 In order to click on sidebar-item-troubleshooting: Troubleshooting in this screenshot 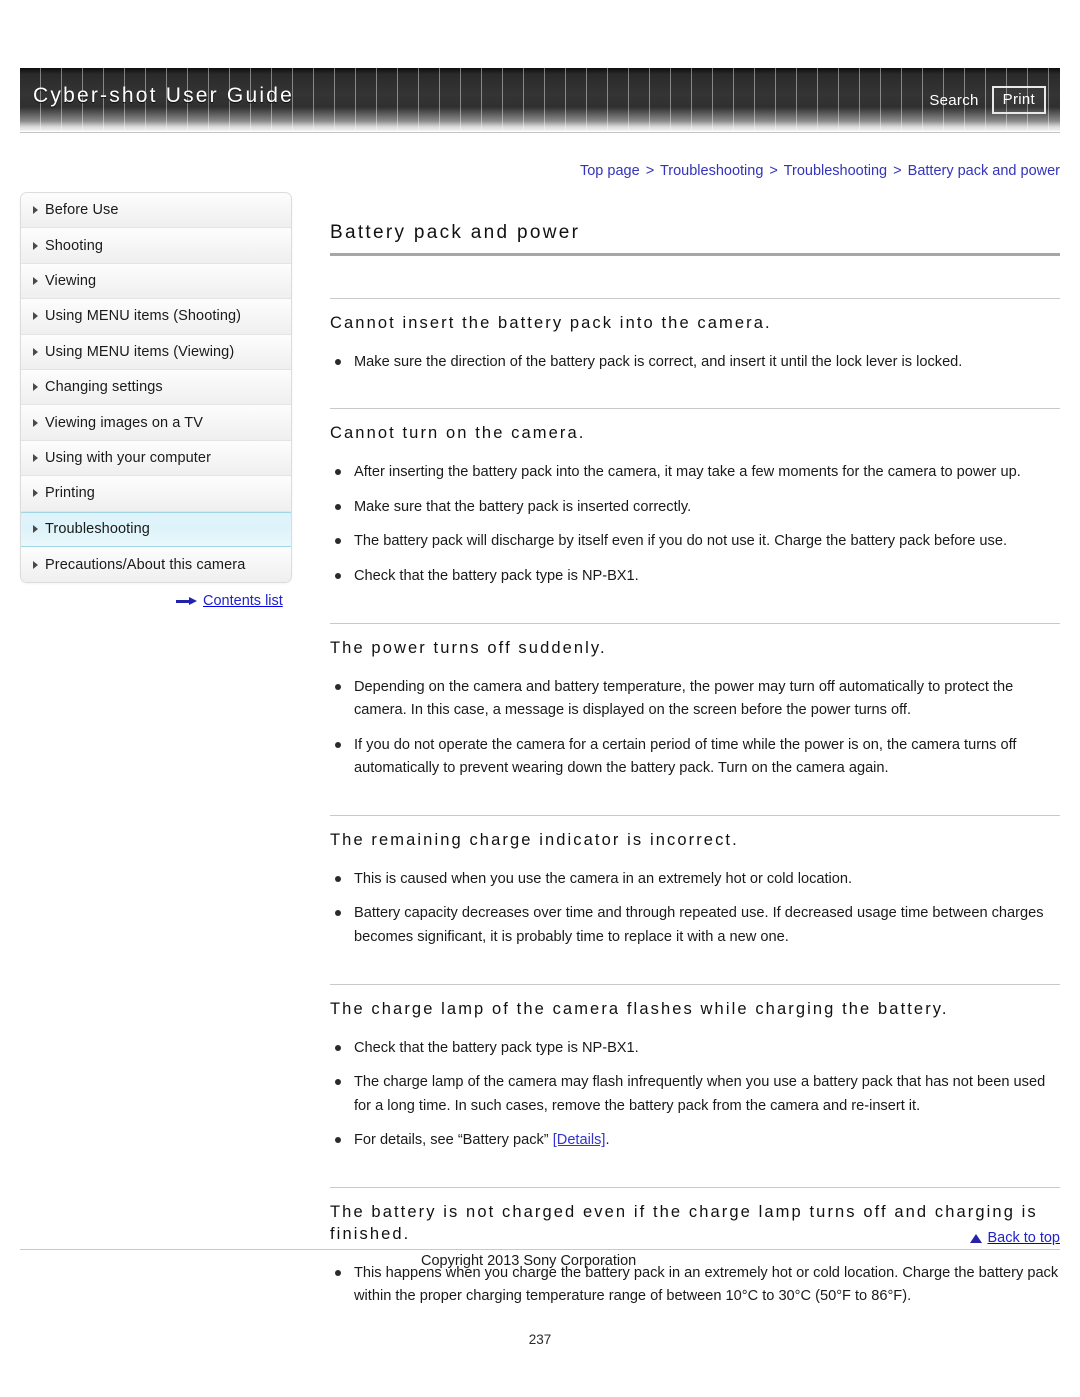, I will do `click(156, 529)`.